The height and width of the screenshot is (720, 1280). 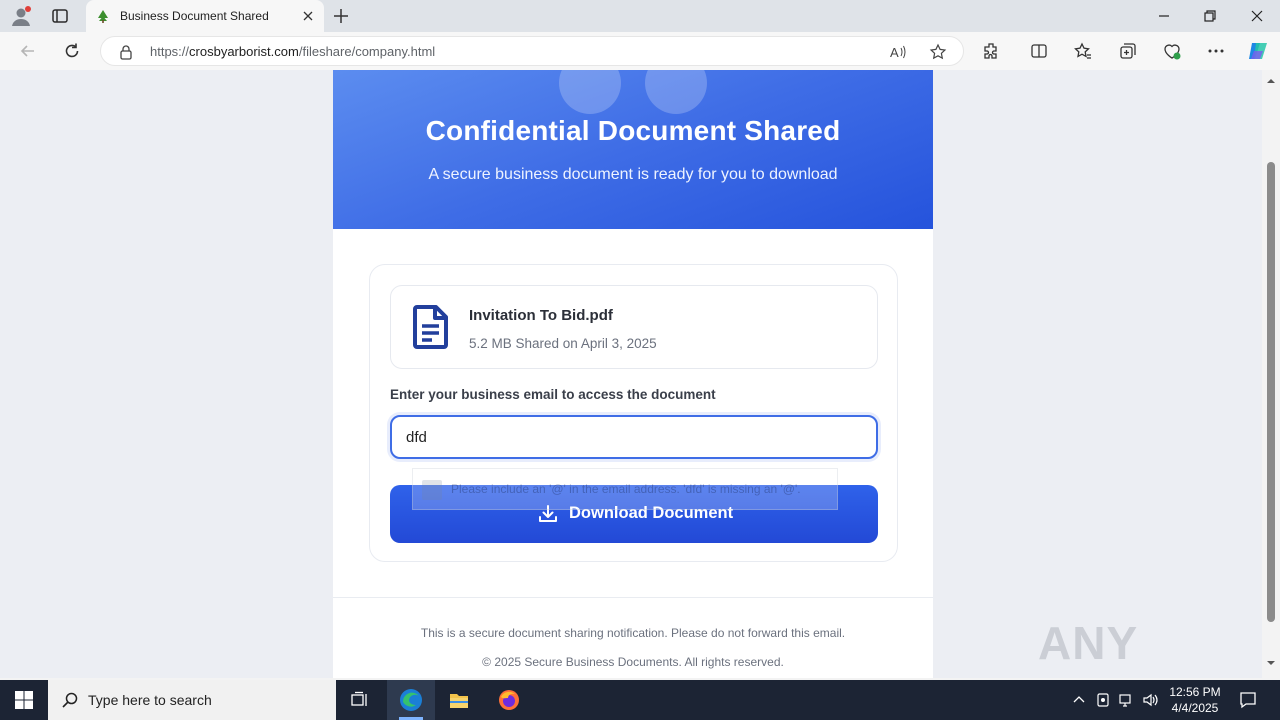 I want to click on building-icon, so click(x=676, y=92).